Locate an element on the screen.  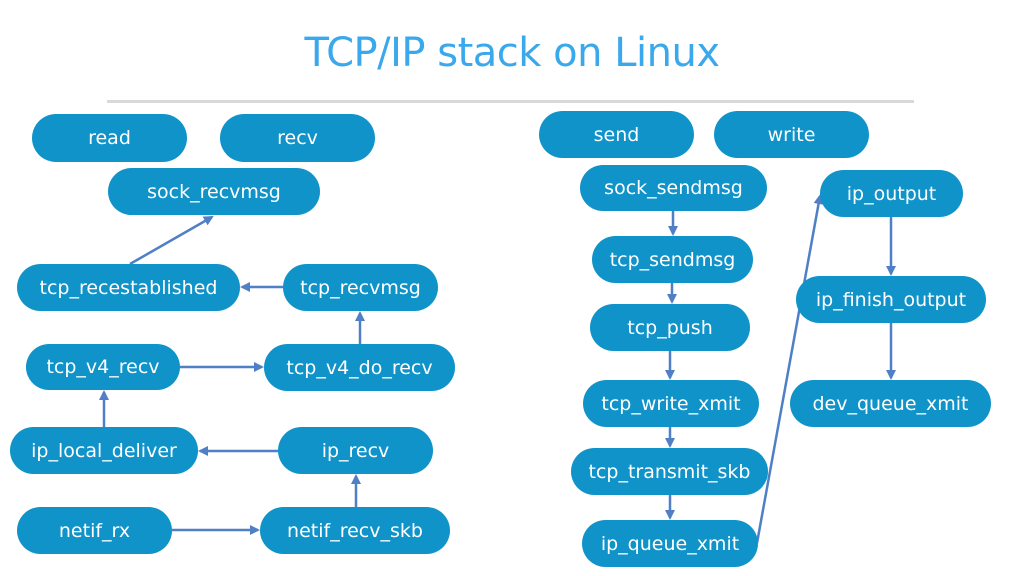
node-netif-rx: netif_rx is located at coordinates (94, 530).